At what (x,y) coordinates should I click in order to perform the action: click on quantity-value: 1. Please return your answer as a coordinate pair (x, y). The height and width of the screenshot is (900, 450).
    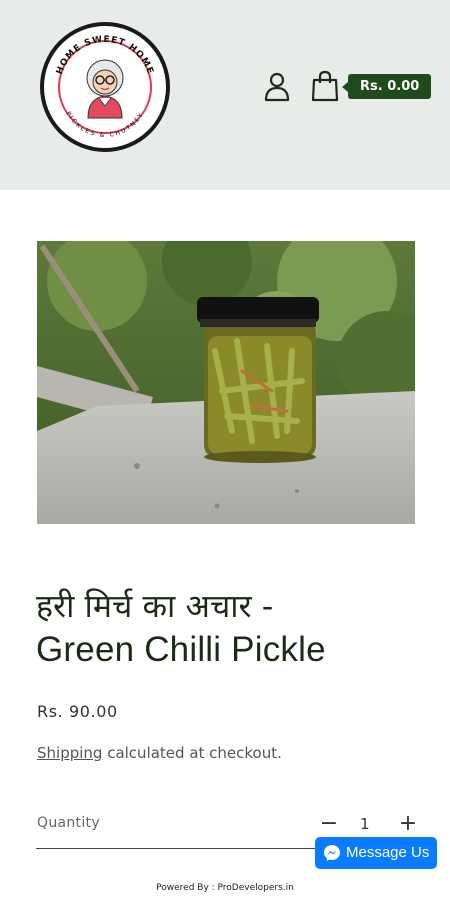
    Looking at the image, I should click on (365, 824).